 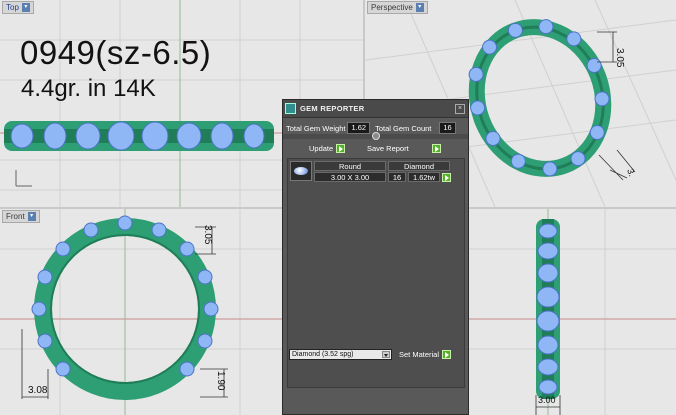 What do you see at coordinates (116, 52) in the screenshot?
I see `model-name-annotation: 0949(sz-6.5)` at bounding box center [116, 52].